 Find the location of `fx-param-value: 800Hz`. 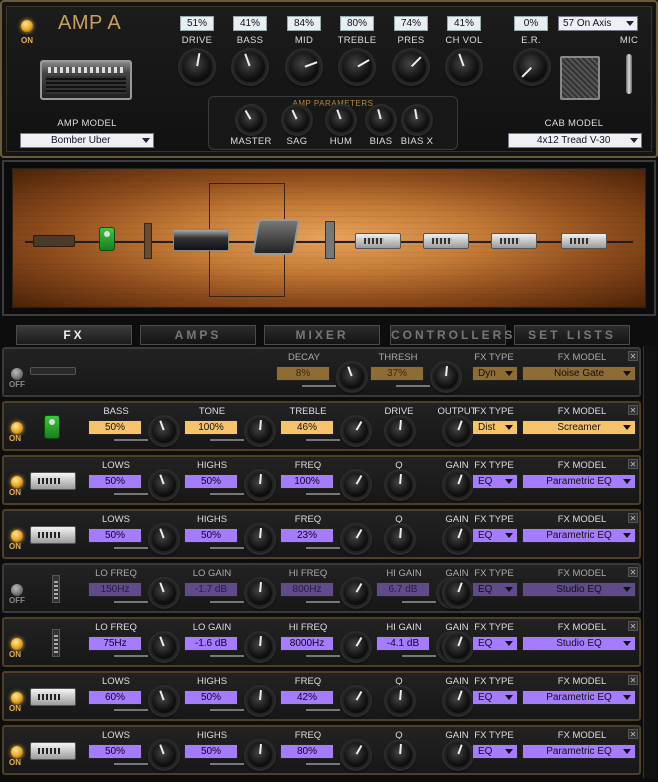

fx-param-value: 800Hz is located at coordinates (307, 589).